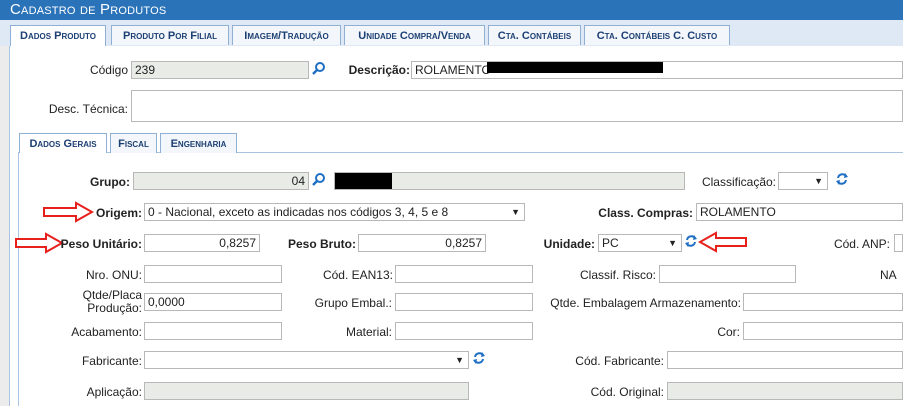  Describe the element at coordinates (464, 331) in the screenshot. I see `material-input` at that location.